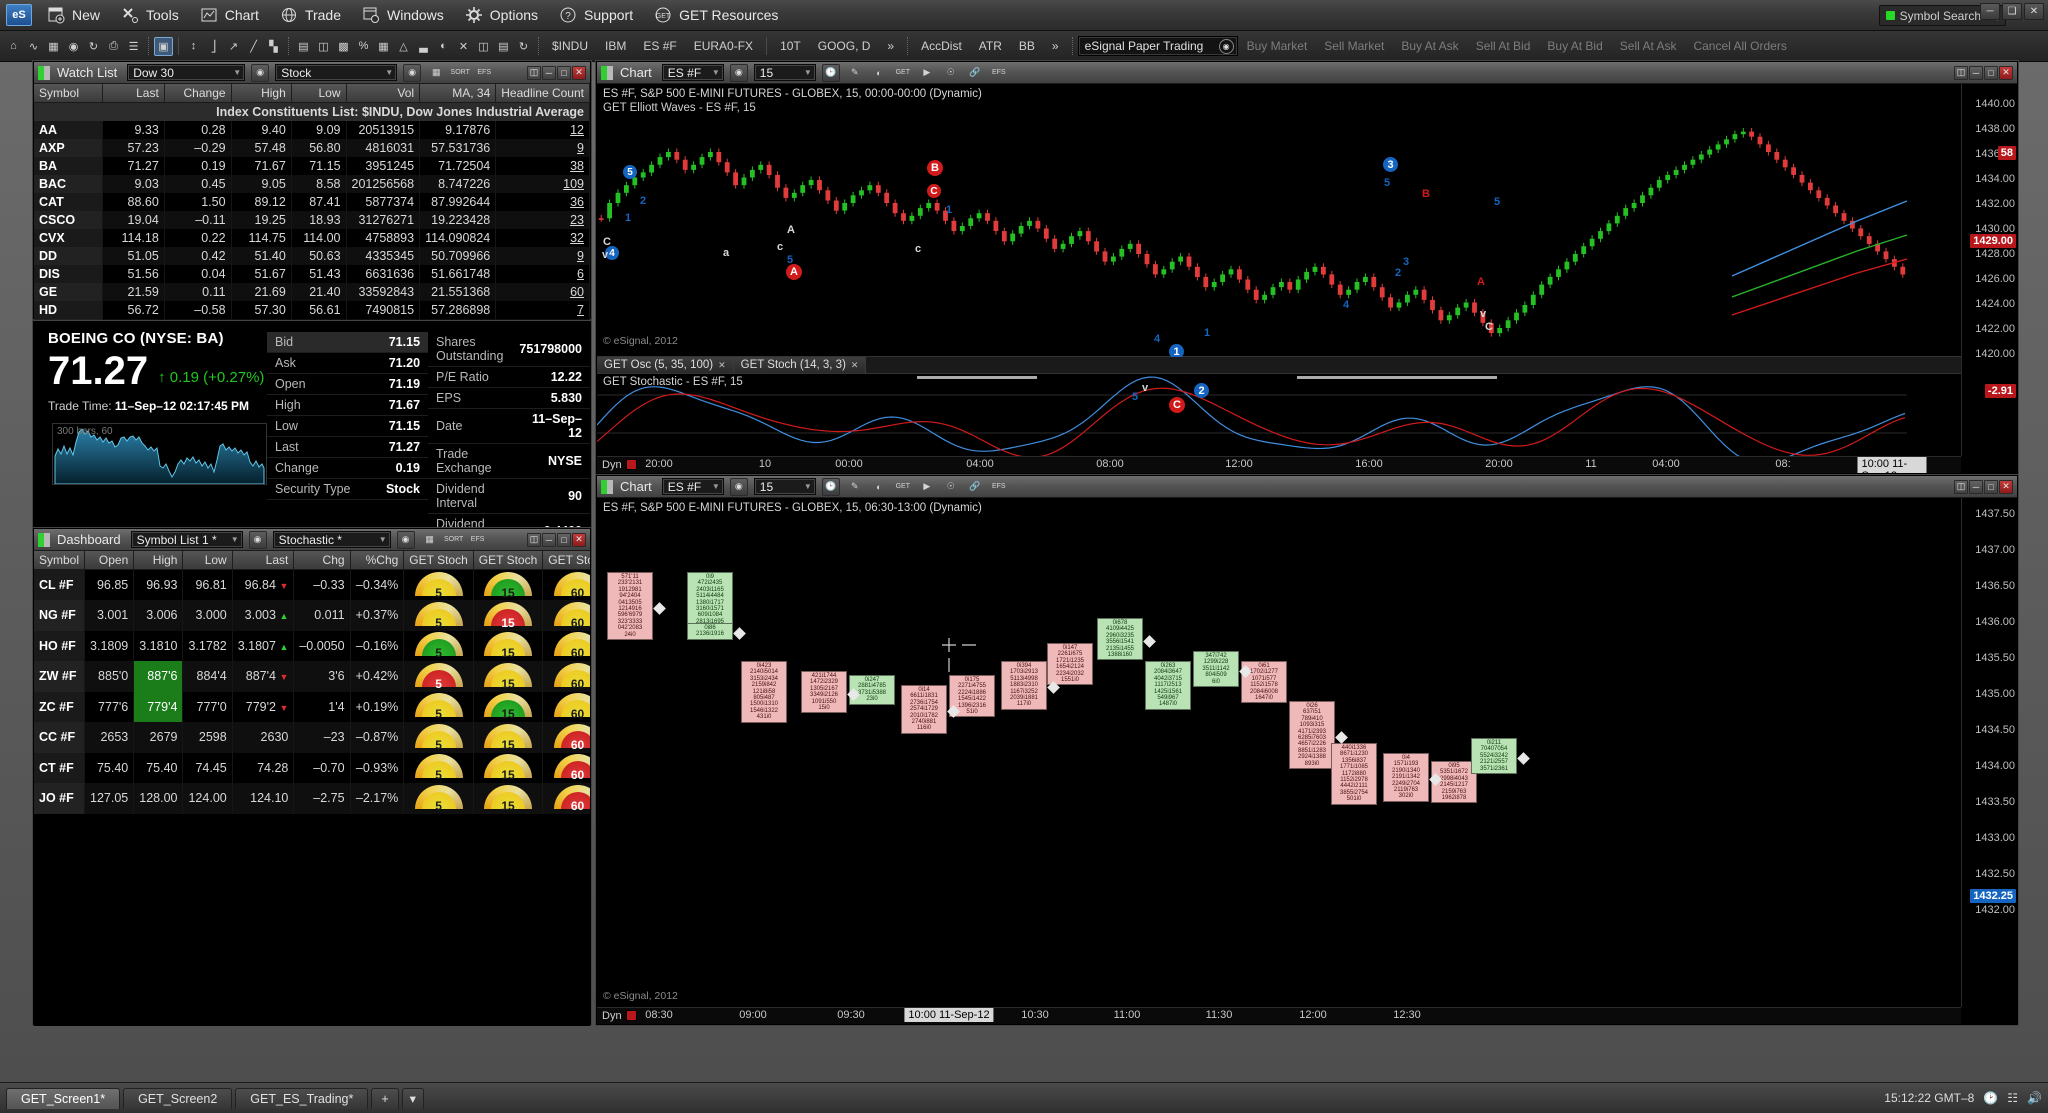 The image size is (2048, 1113). Describe the element at coordinates (951, 487) in the screenshot. I see `chart2-alert-icon: ☉` at that location.